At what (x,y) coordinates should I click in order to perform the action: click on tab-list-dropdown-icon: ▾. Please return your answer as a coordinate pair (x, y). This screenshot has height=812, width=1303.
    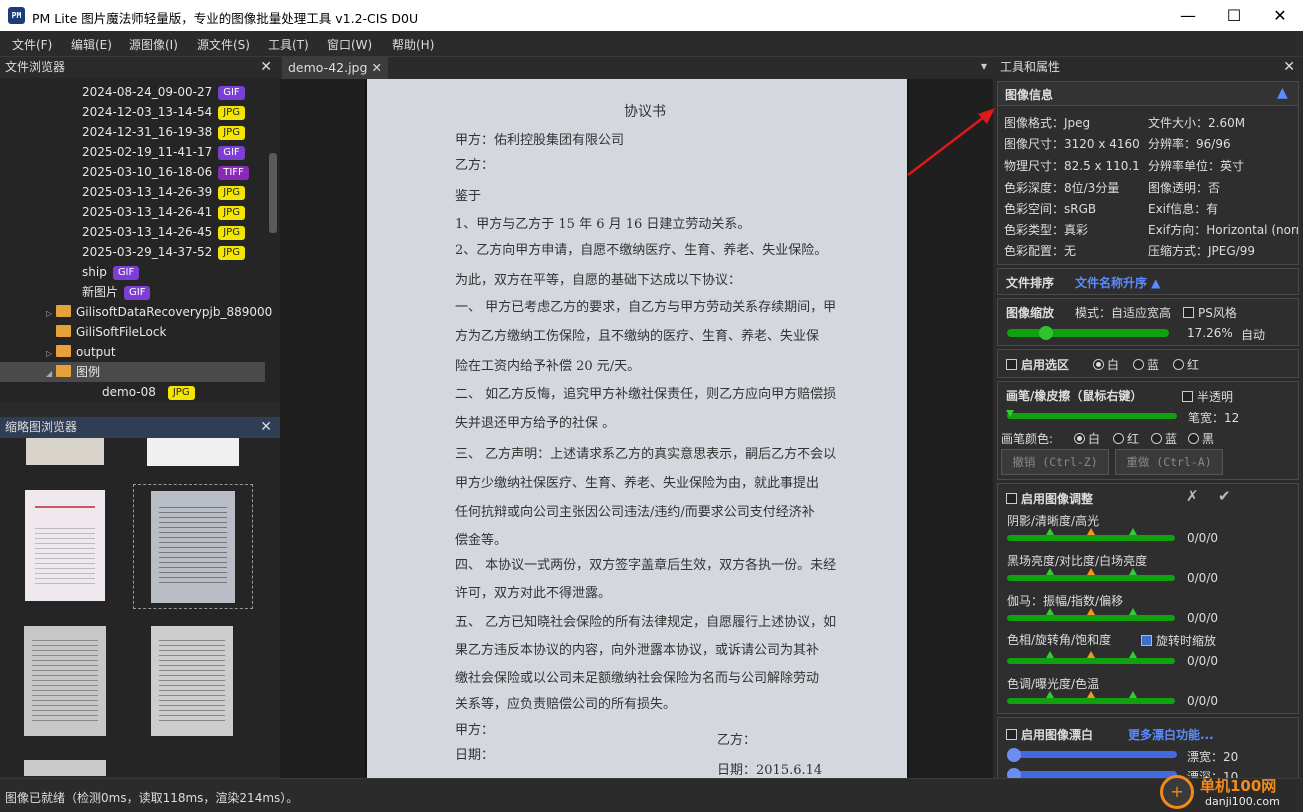
    Looking at the image, I should click on (984, 66).